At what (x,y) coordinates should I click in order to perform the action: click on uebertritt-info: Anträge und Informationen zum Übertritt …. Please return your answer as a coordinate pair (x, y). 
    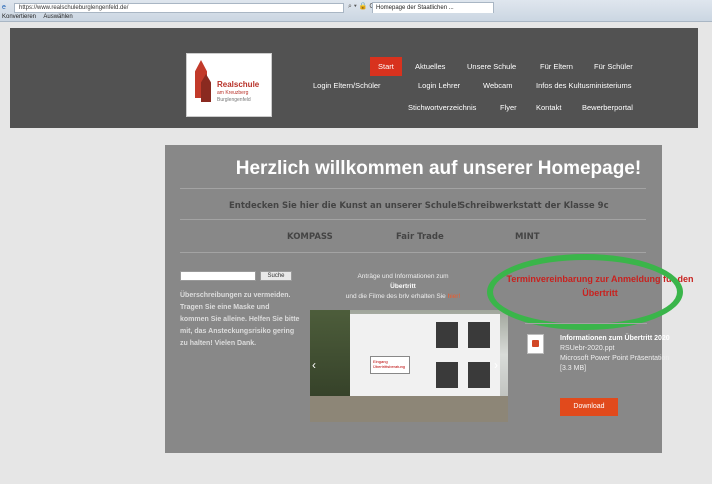
    Looking at the image, I should click on (403, 287).